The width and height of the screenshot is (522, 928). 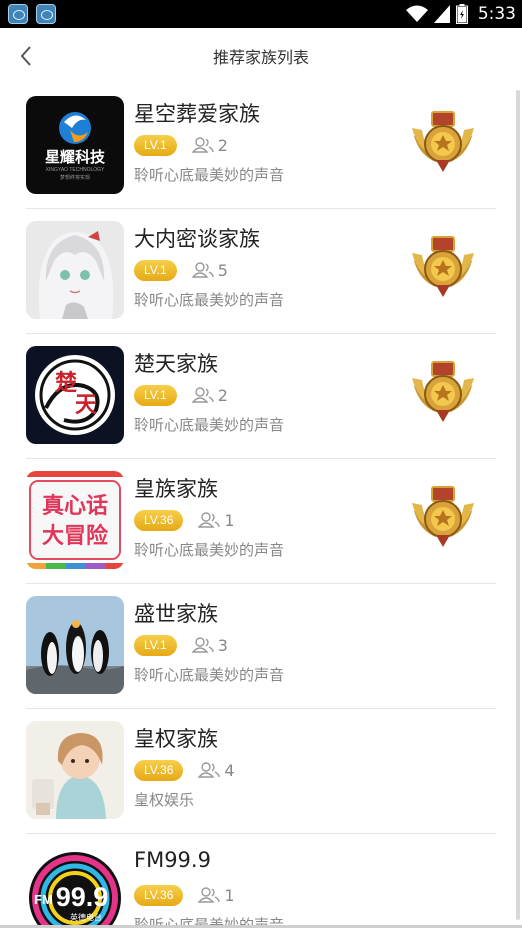 What do you see at coordinates (75, 177) in the screenshot?
I see `avatar-text: 梦想终将实现` at bounding box center [75, 177].